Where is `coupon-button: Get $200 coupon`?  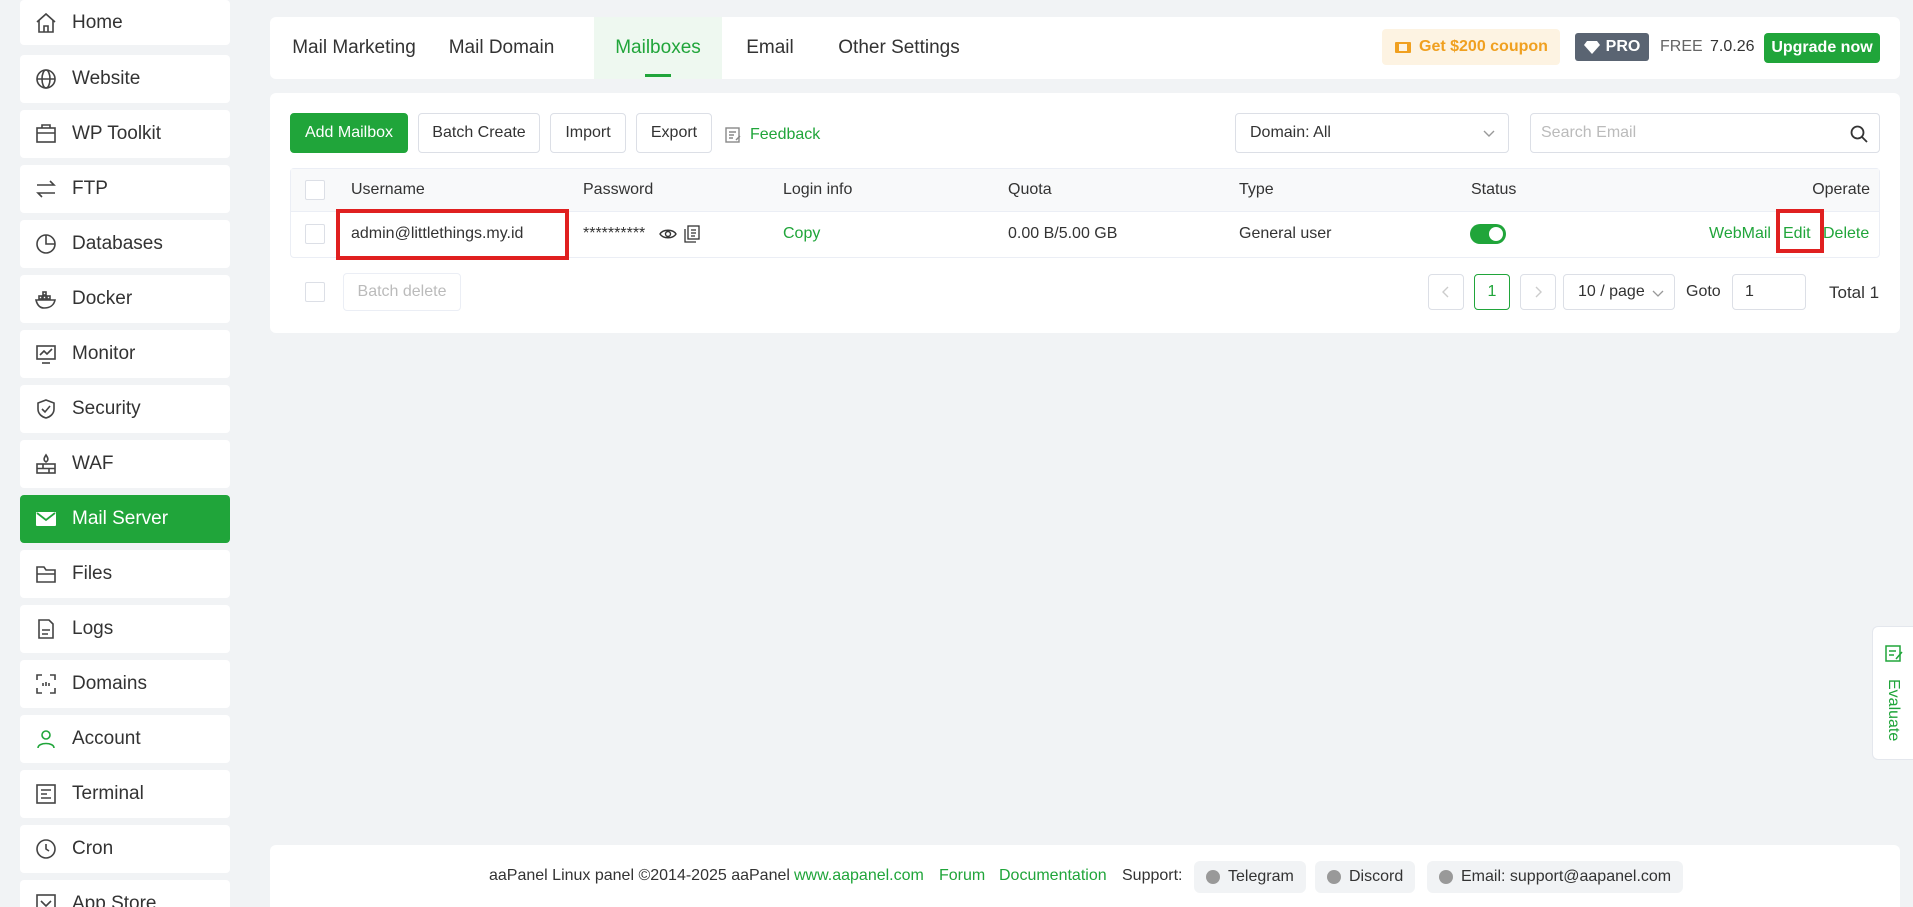
coupon-button: Get $200 coupon is located at coordinates (1471, 47).